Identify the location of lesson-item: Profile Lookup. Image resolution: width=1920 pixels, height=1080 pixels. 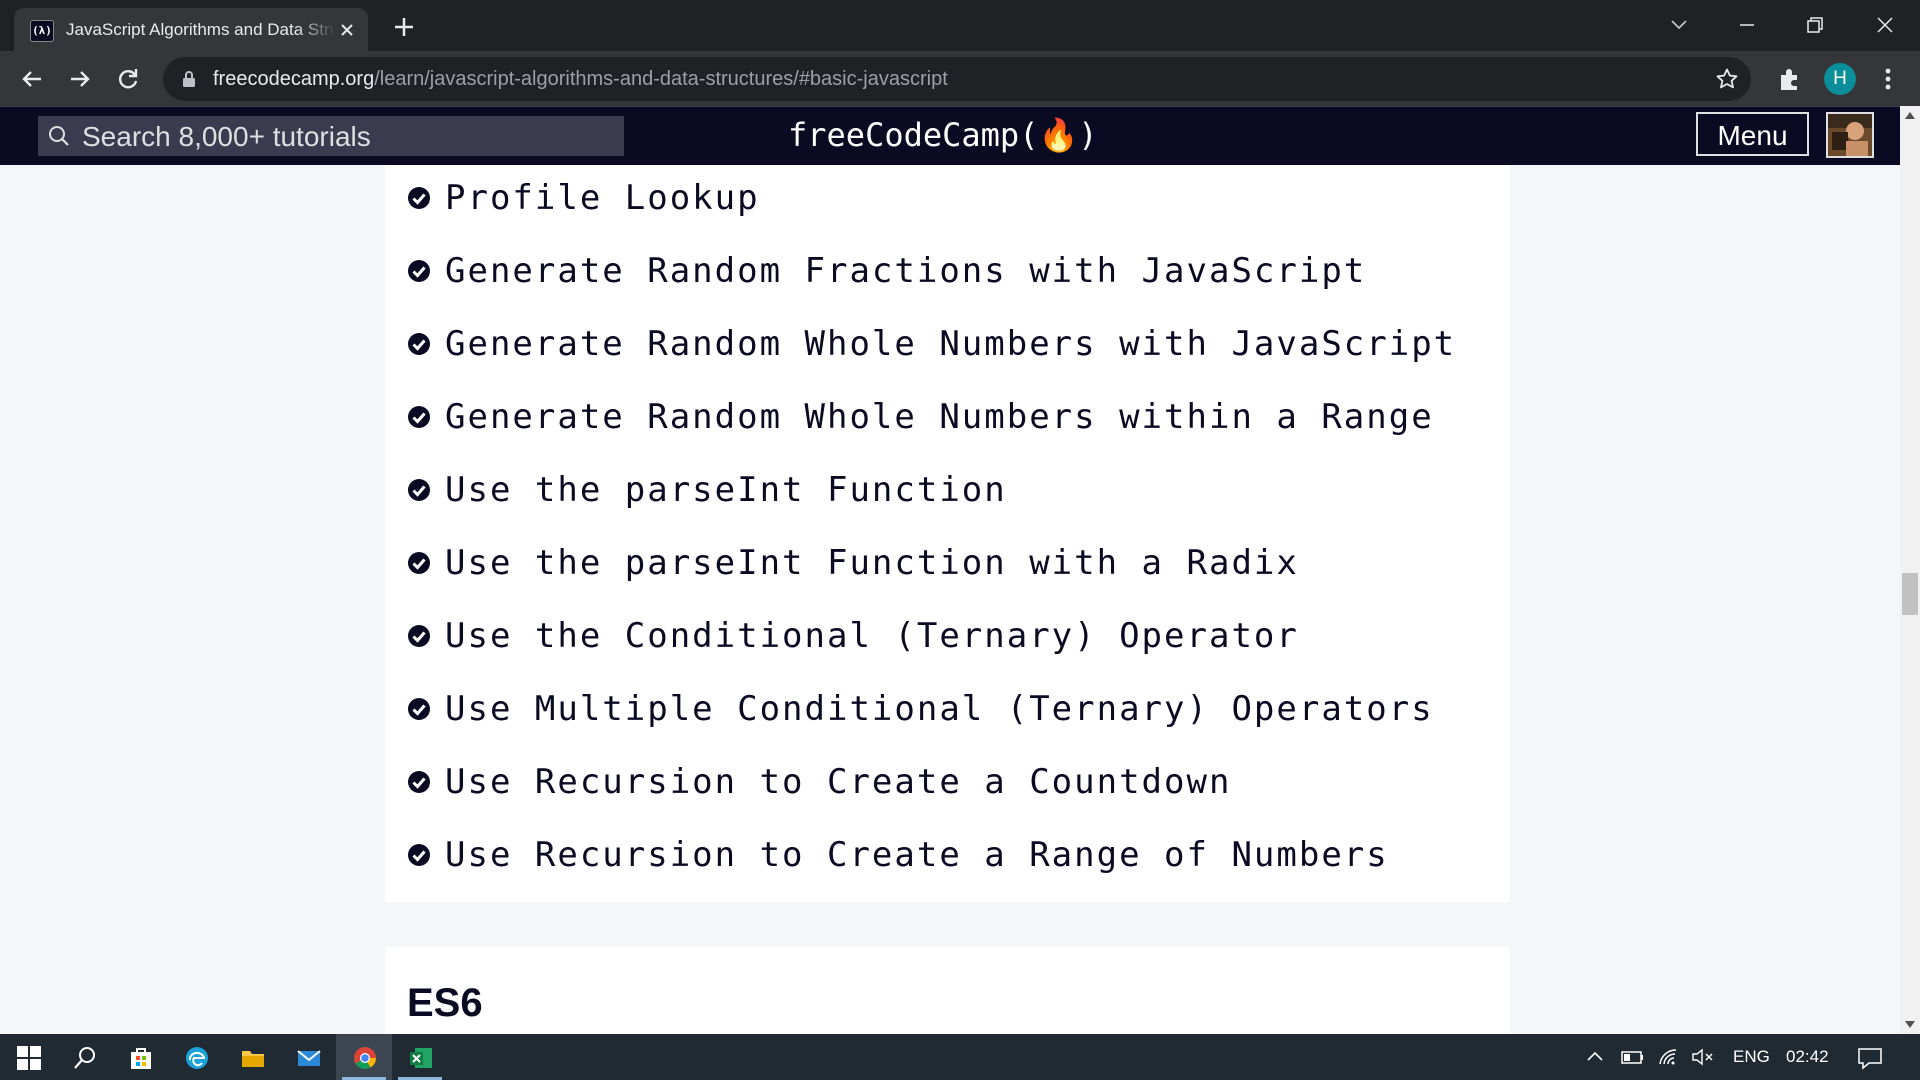
(583, 198).